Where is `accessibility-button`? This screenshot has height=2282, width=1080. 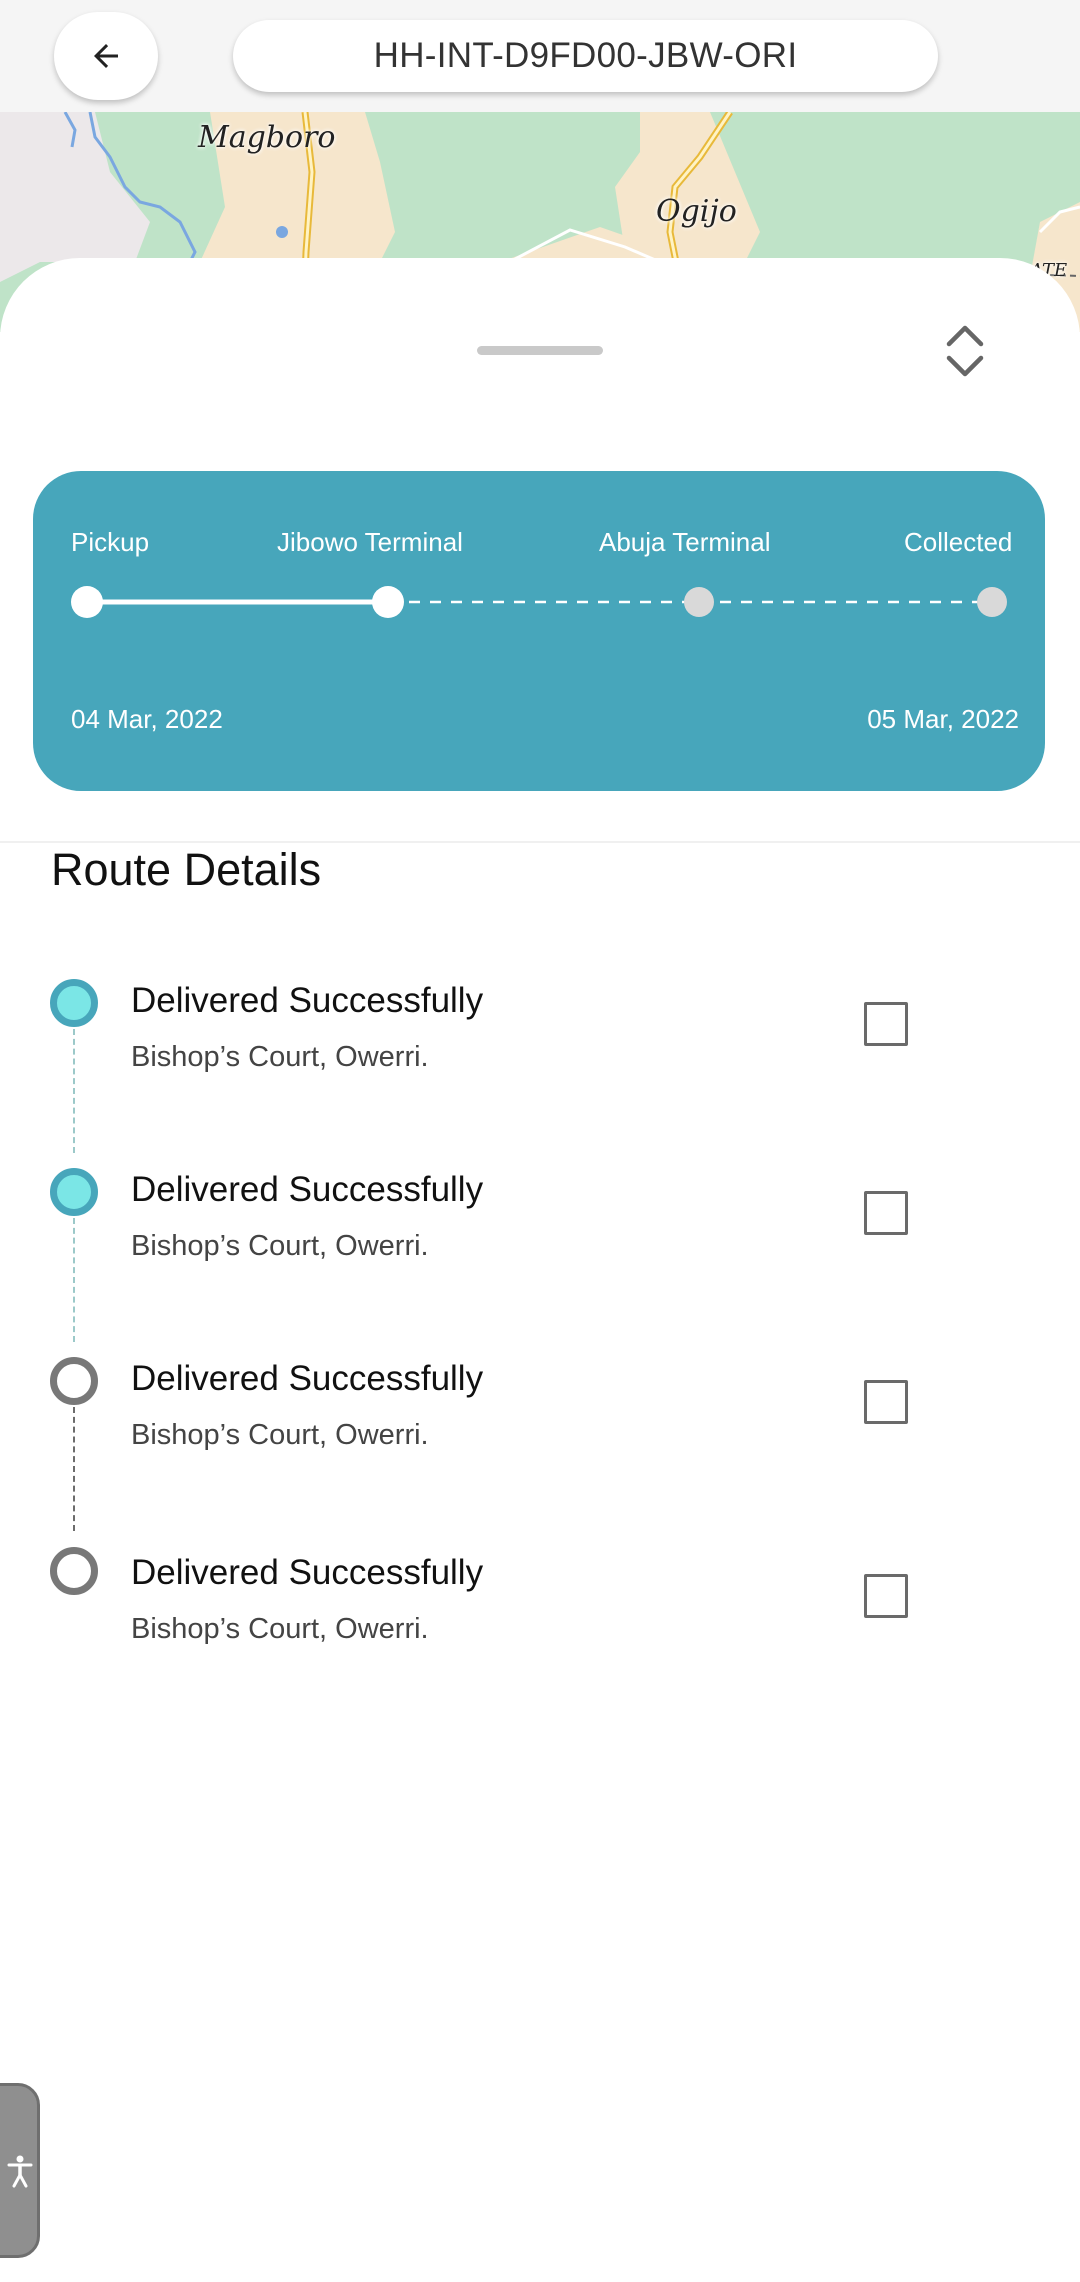
accessibility-button is located at coordinates (20, 2170).